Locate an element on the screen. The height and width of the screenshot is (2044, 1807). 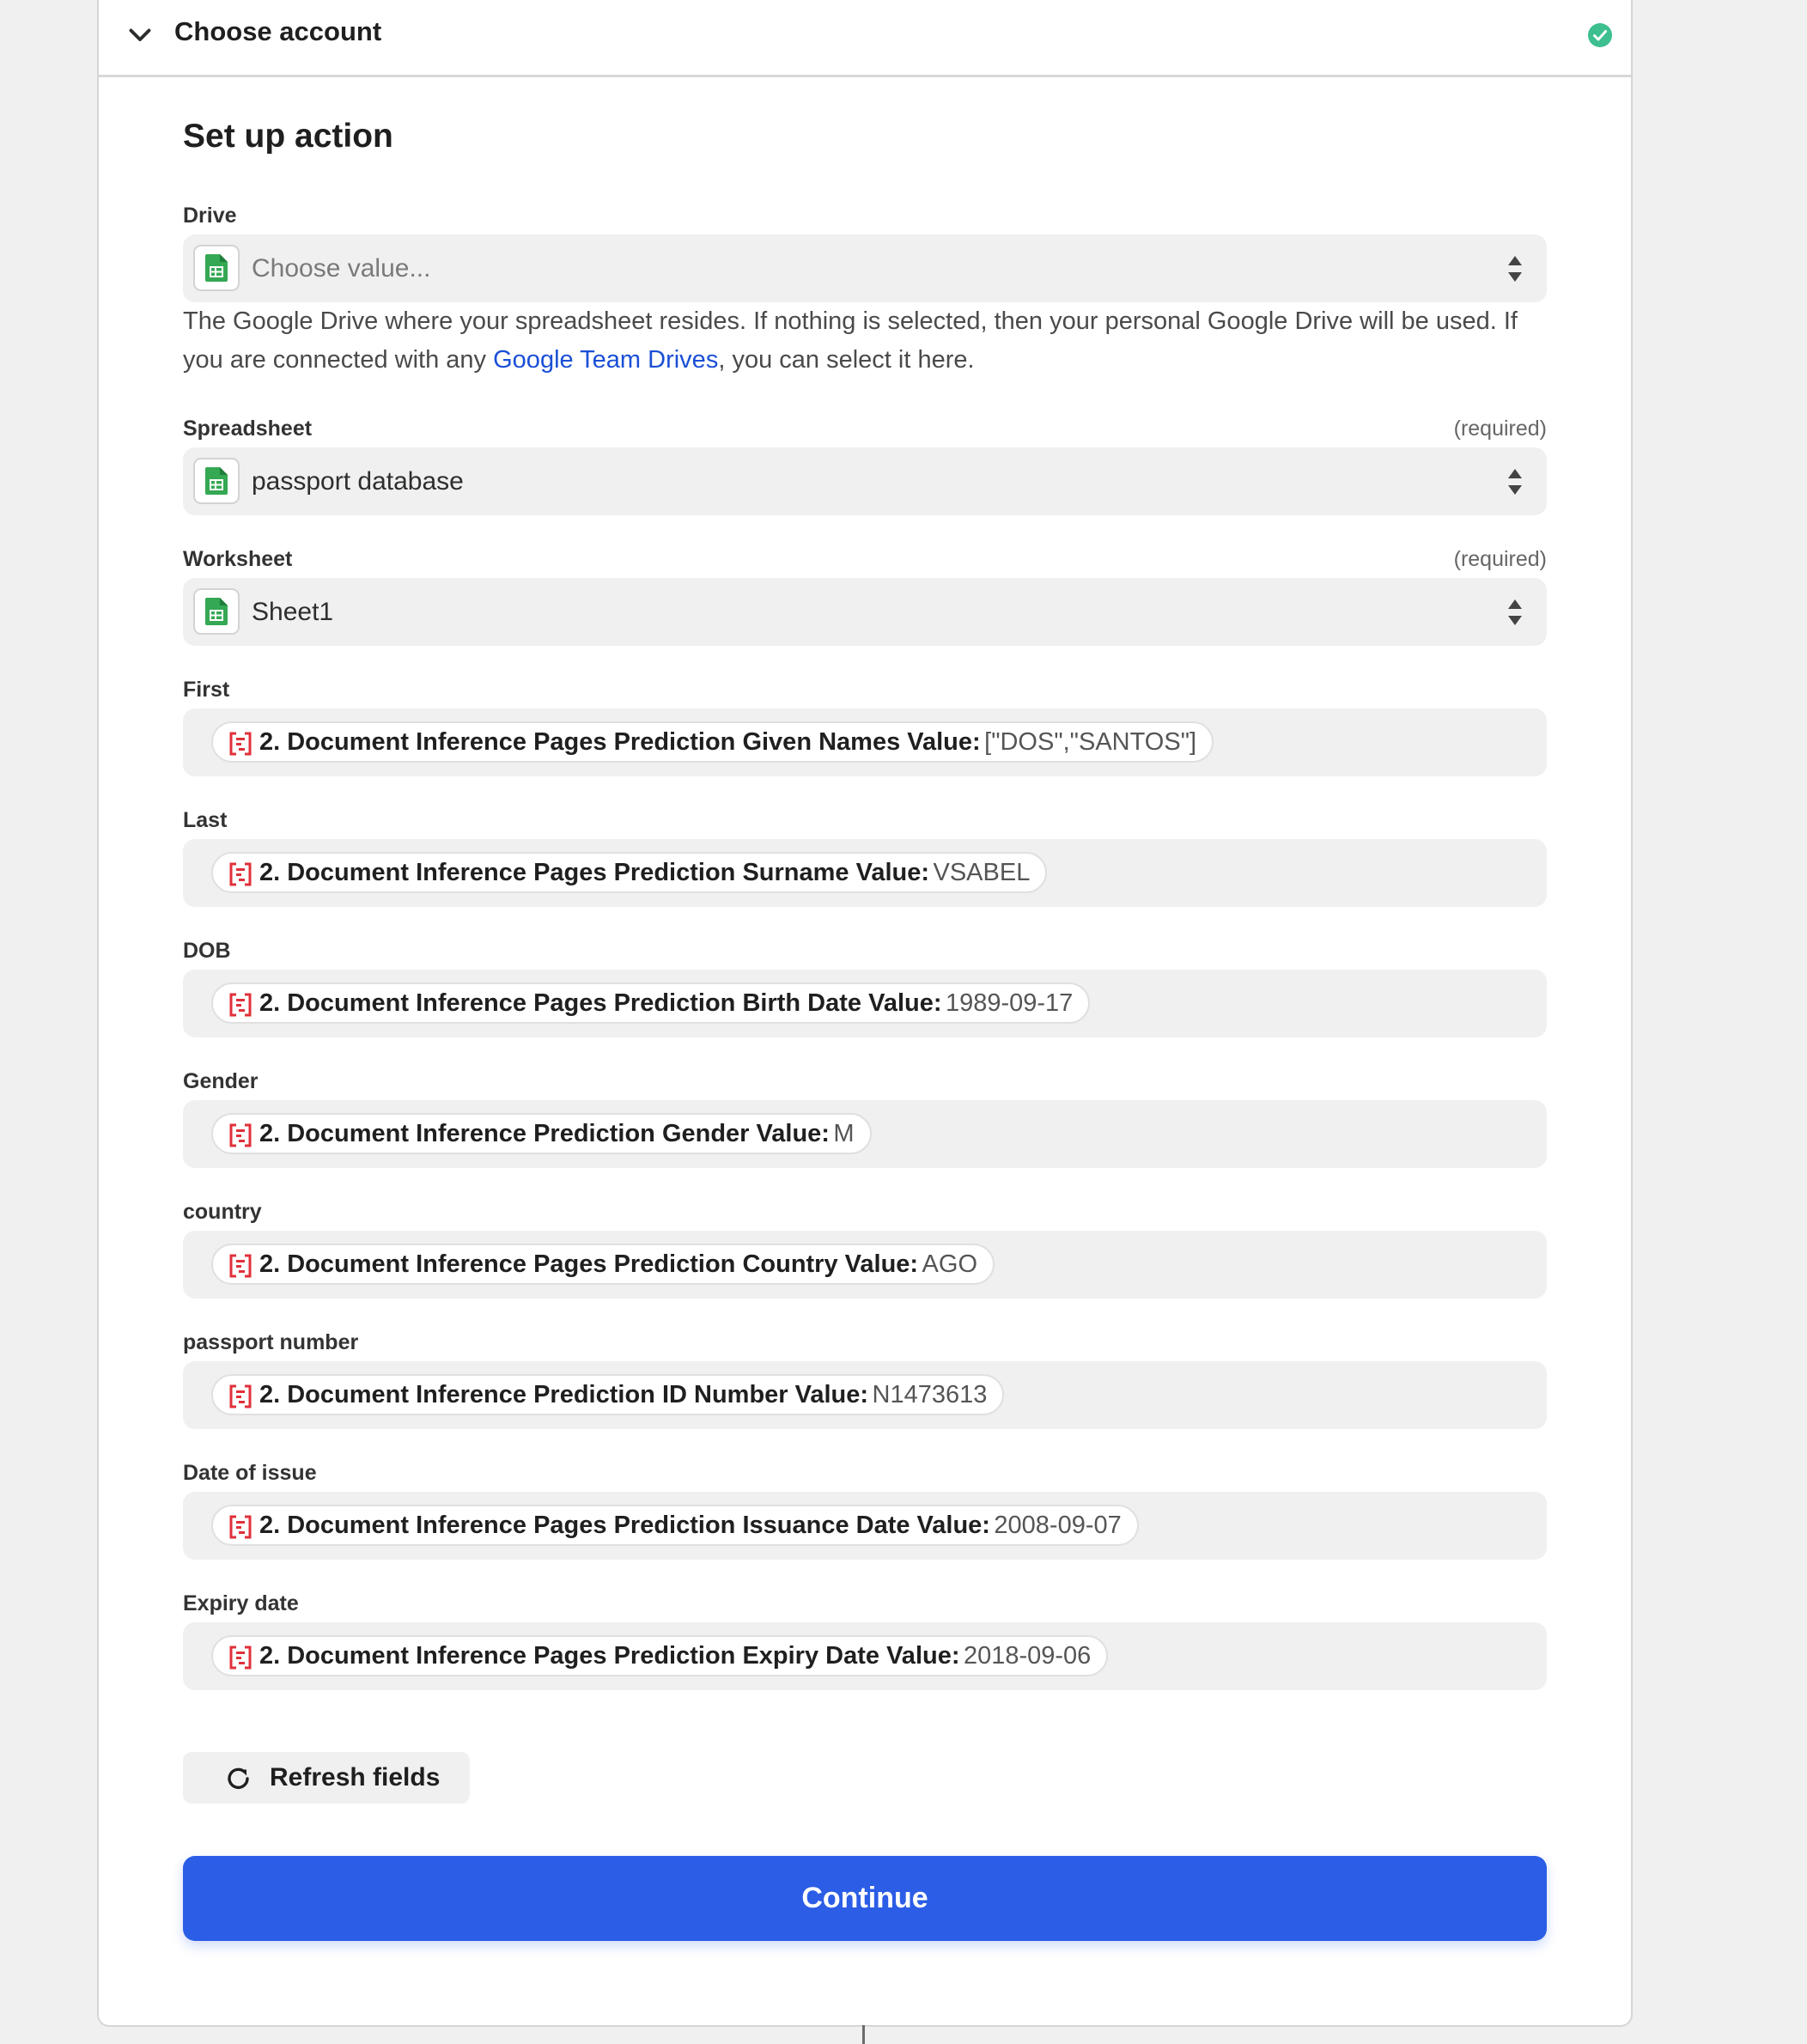
chevron-down-icon is located at coordinates (140, 34).